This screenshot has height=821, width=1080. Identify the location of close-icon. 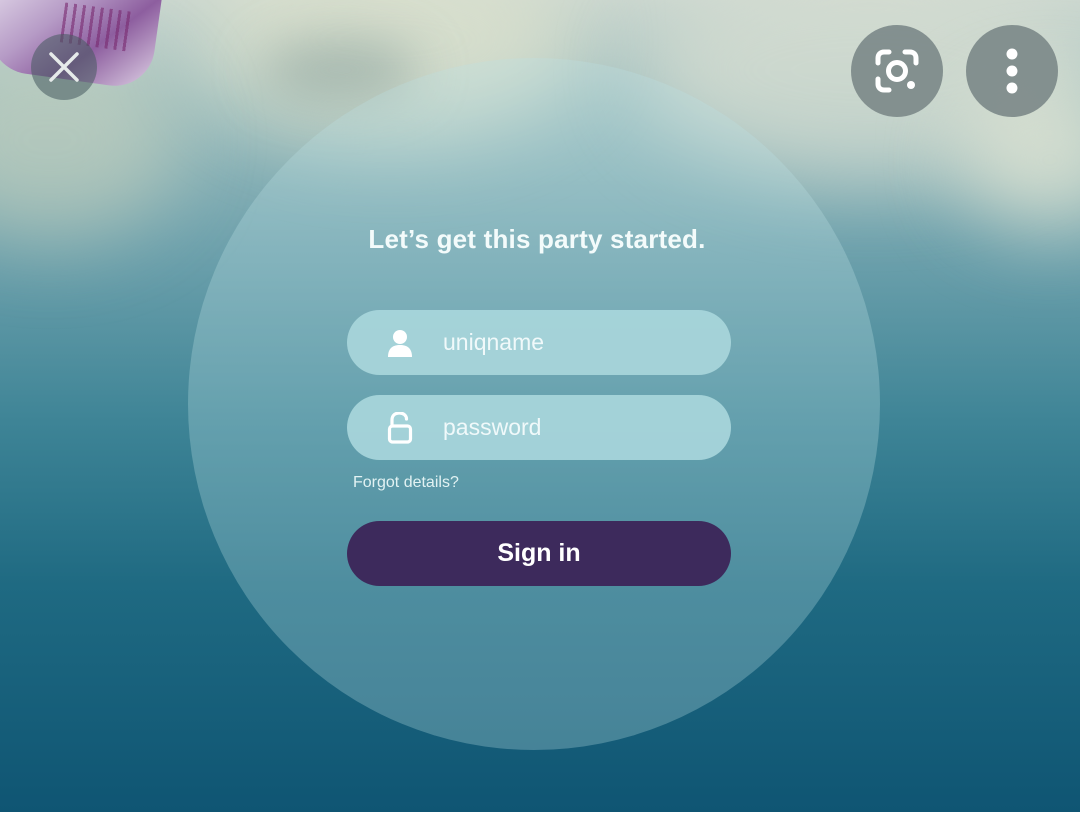
(64, 67).